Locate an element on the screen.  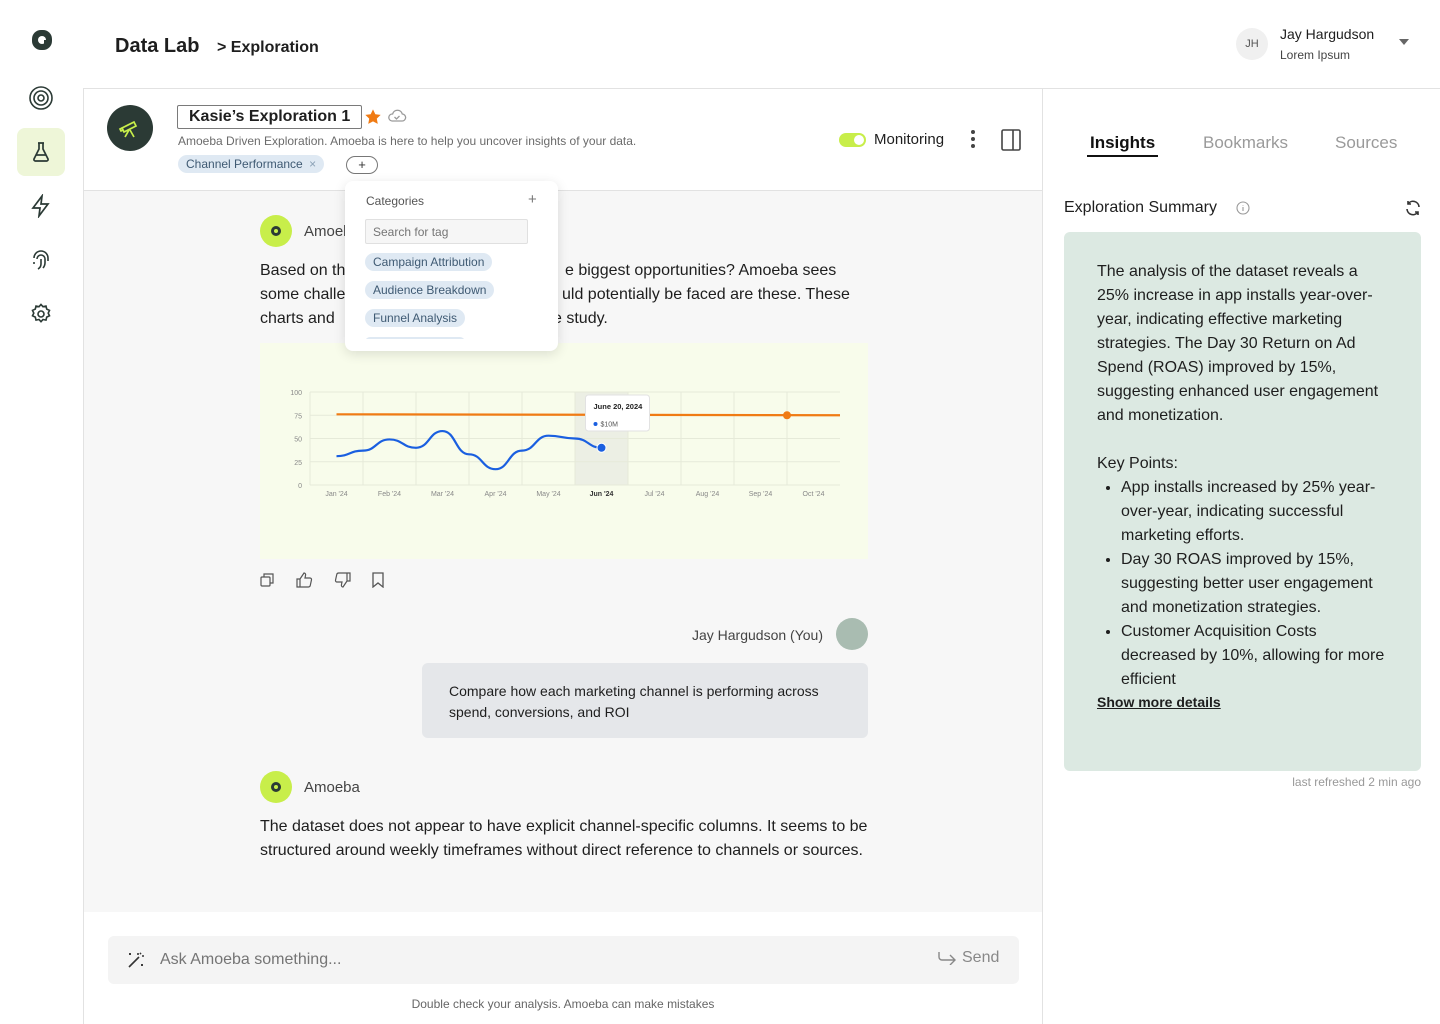
user-avatar is located at coordinates (852, 634).